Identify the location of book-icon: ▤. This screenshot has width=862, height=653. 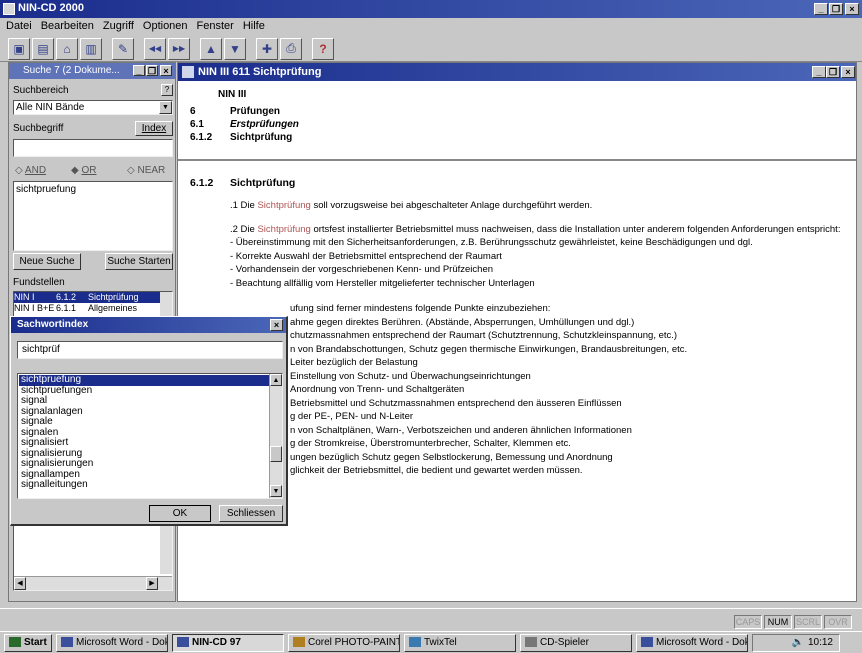
(43, 48).